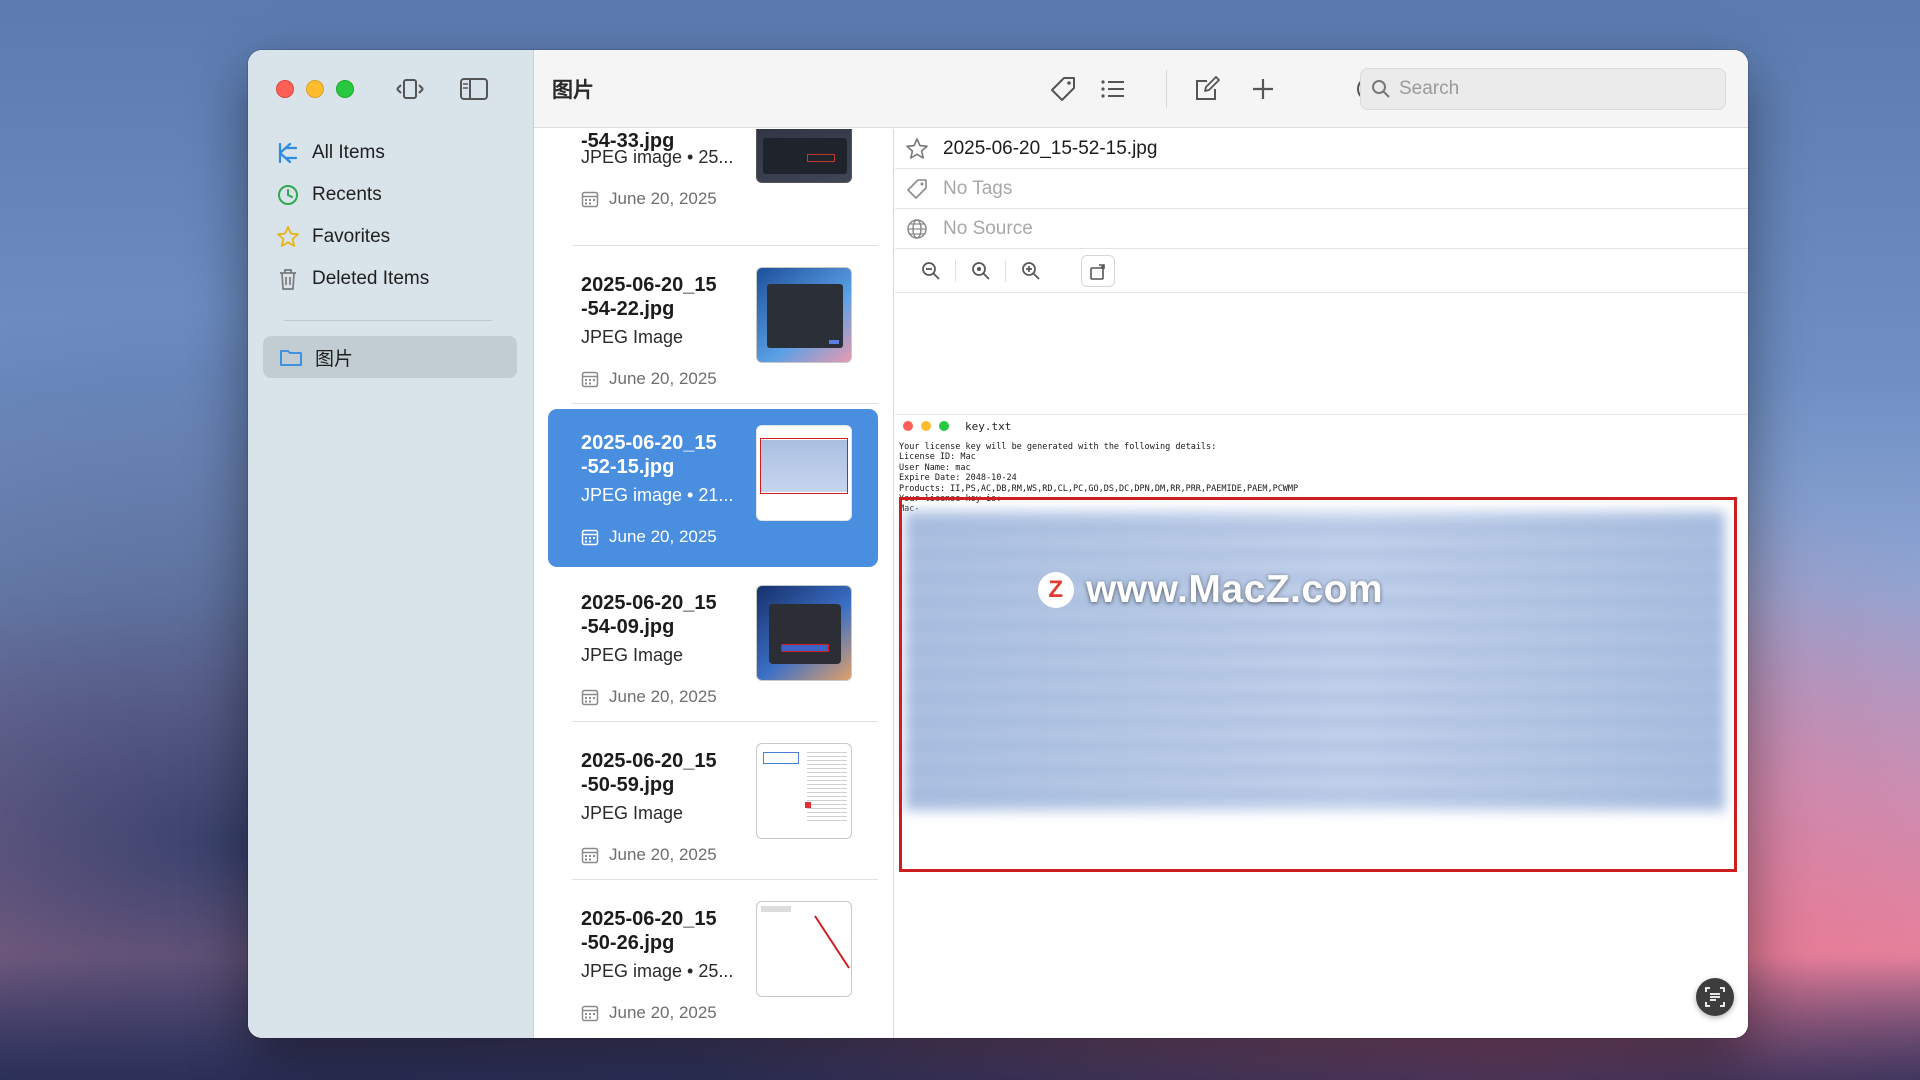 Image resolution: width=1920 pixels, height=1080 pixels. I want to click on rotate-icon, so click(1097, 272).